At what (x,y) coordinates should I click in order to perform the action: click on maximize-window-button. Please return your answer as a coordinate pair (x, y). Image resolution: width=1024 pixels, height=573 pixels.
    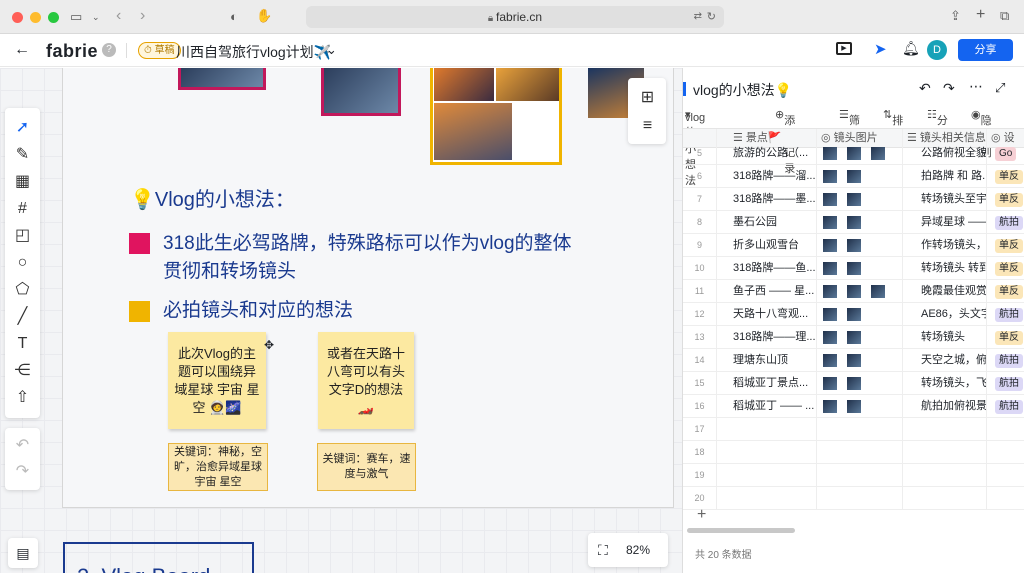
    Looking at the image, I should click on (53, 17).